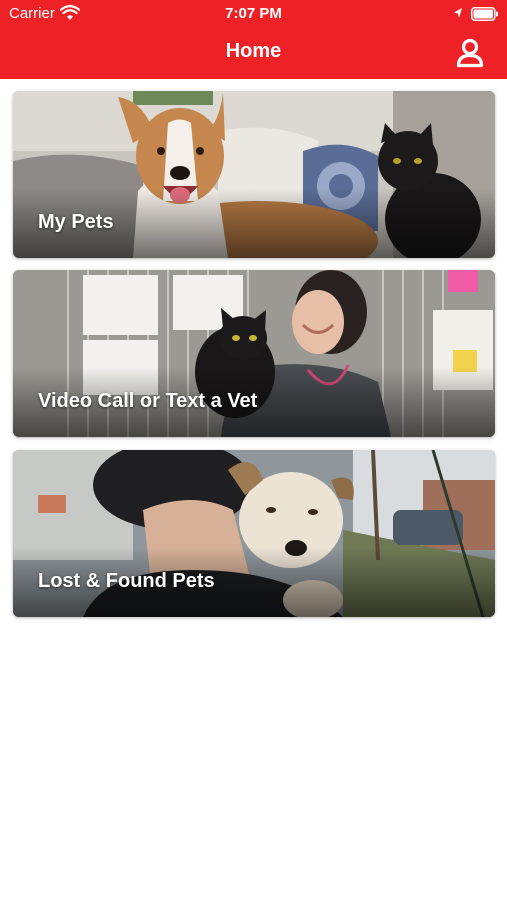 Image resolution: width=507 pixels, height=900 pixels. What do you see at coordinates (76, 222) in the screenshot?
I see `card-title: My Pets` at bounding box center [76, 222].